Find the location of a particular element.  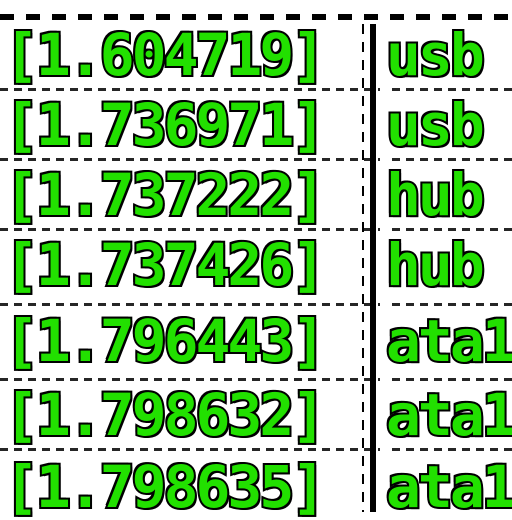

log-timestamp: [1.737222] is located at coordinates (166, 195).